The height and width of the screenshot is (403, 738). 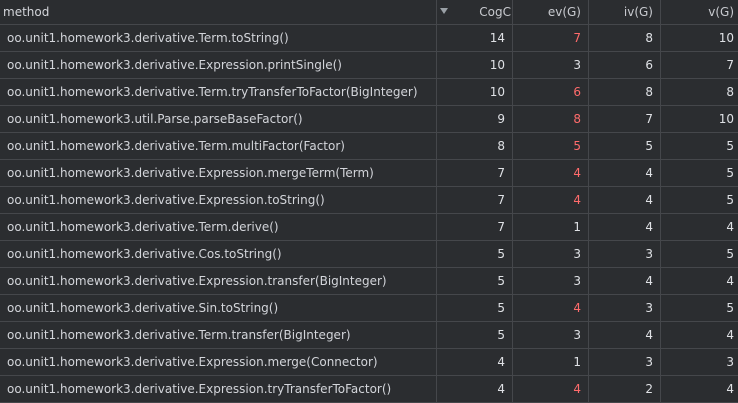 I want to click on cell-iv-text: 8, so click(x=649, y=92).